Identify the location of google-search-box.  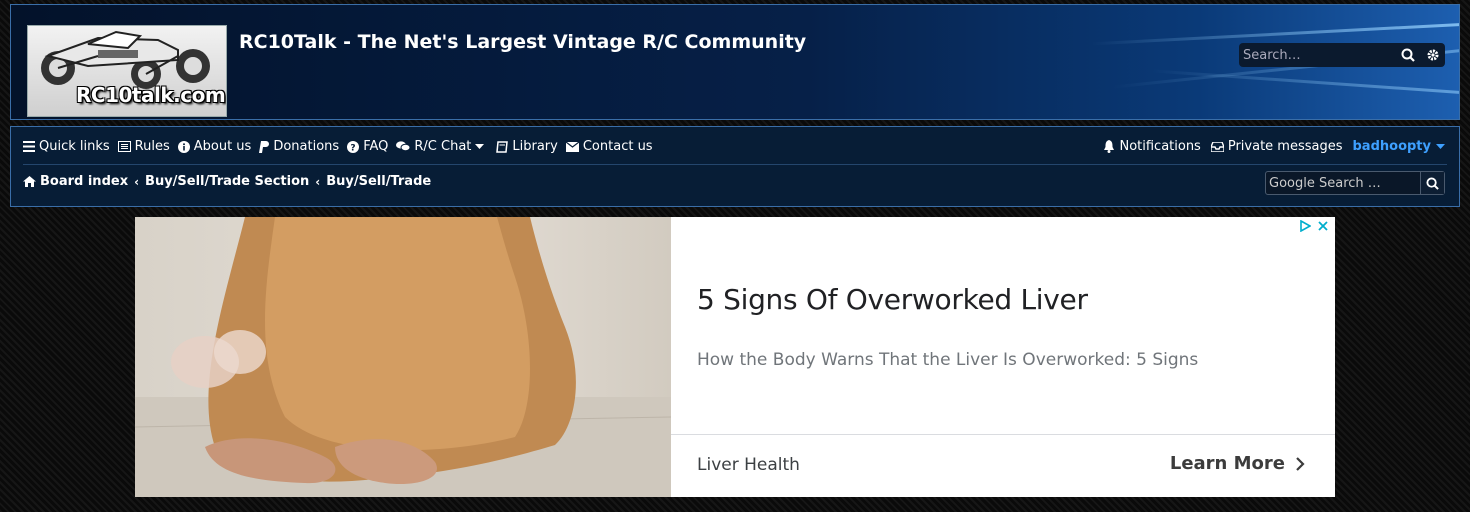
(1355, 183).